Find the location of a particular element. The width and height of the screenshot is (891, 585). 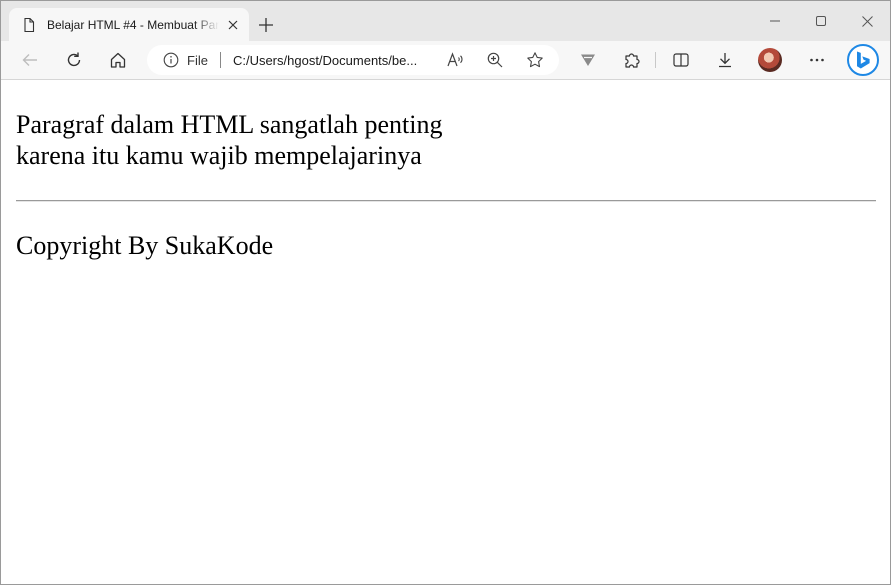

bing-icon is located at coordinates (863, 60).